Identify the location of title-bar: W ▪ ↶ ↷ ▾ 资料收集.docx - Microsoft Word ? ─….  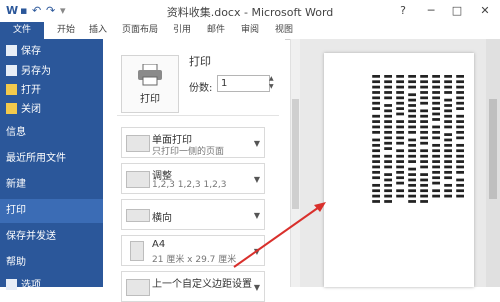
(250, 11).